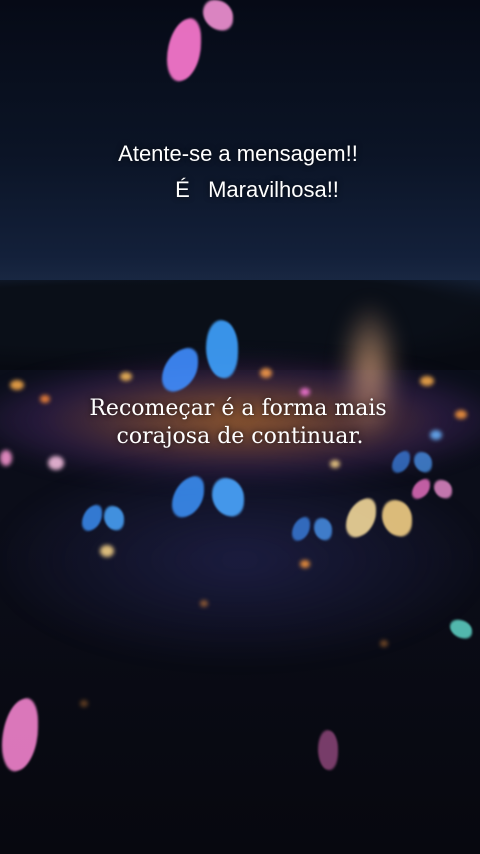  I want to click on overlay-title-line1: Atente-se a mensagem!!, so click(238, 153).